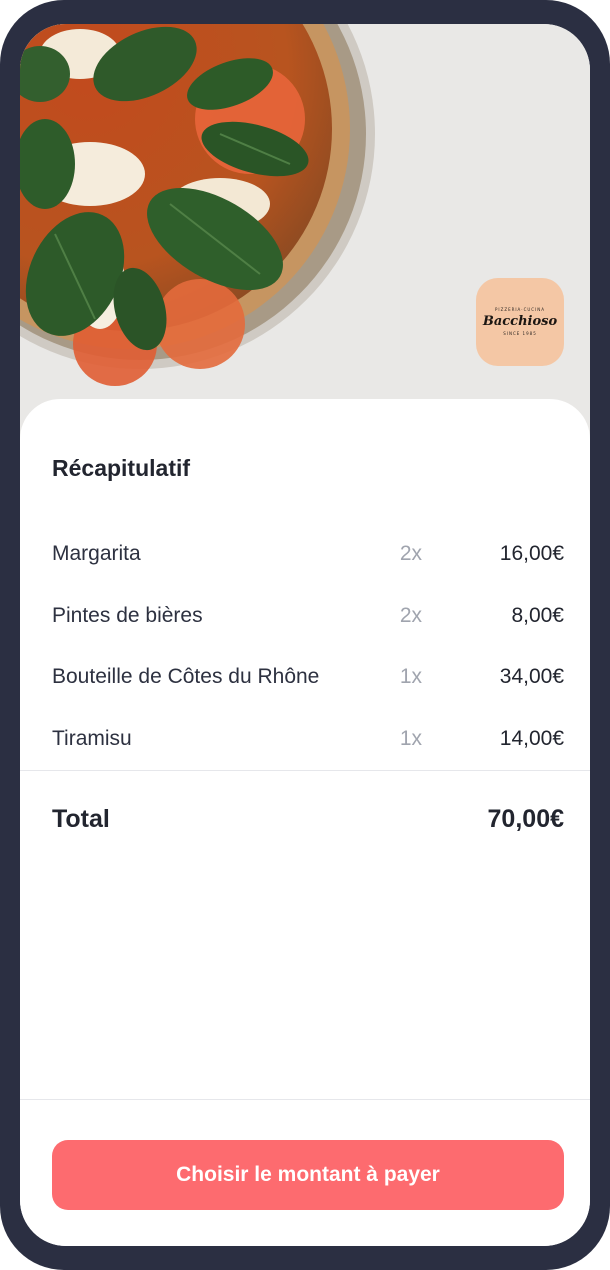 This screenshot has width=610, height=1270. I want to click on order-item-row: Pintes de bières 2x 8,00€, so click(305, 634).